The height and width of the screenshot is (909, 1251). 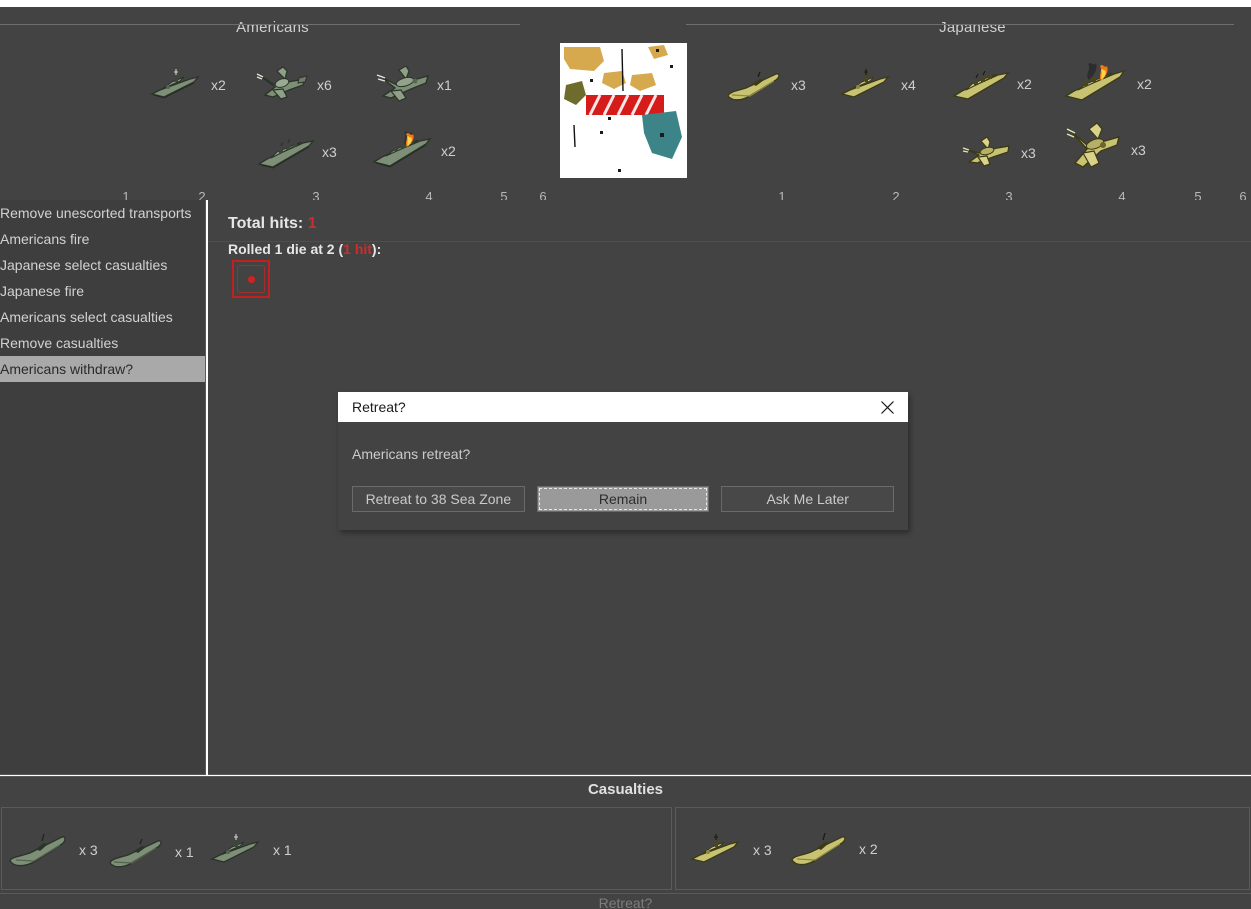 What do you see at coordinates (102, 291) in the screenshot?
I see `step-item-japanese-fire: Japanese fire` at bounding box center [102, 291].